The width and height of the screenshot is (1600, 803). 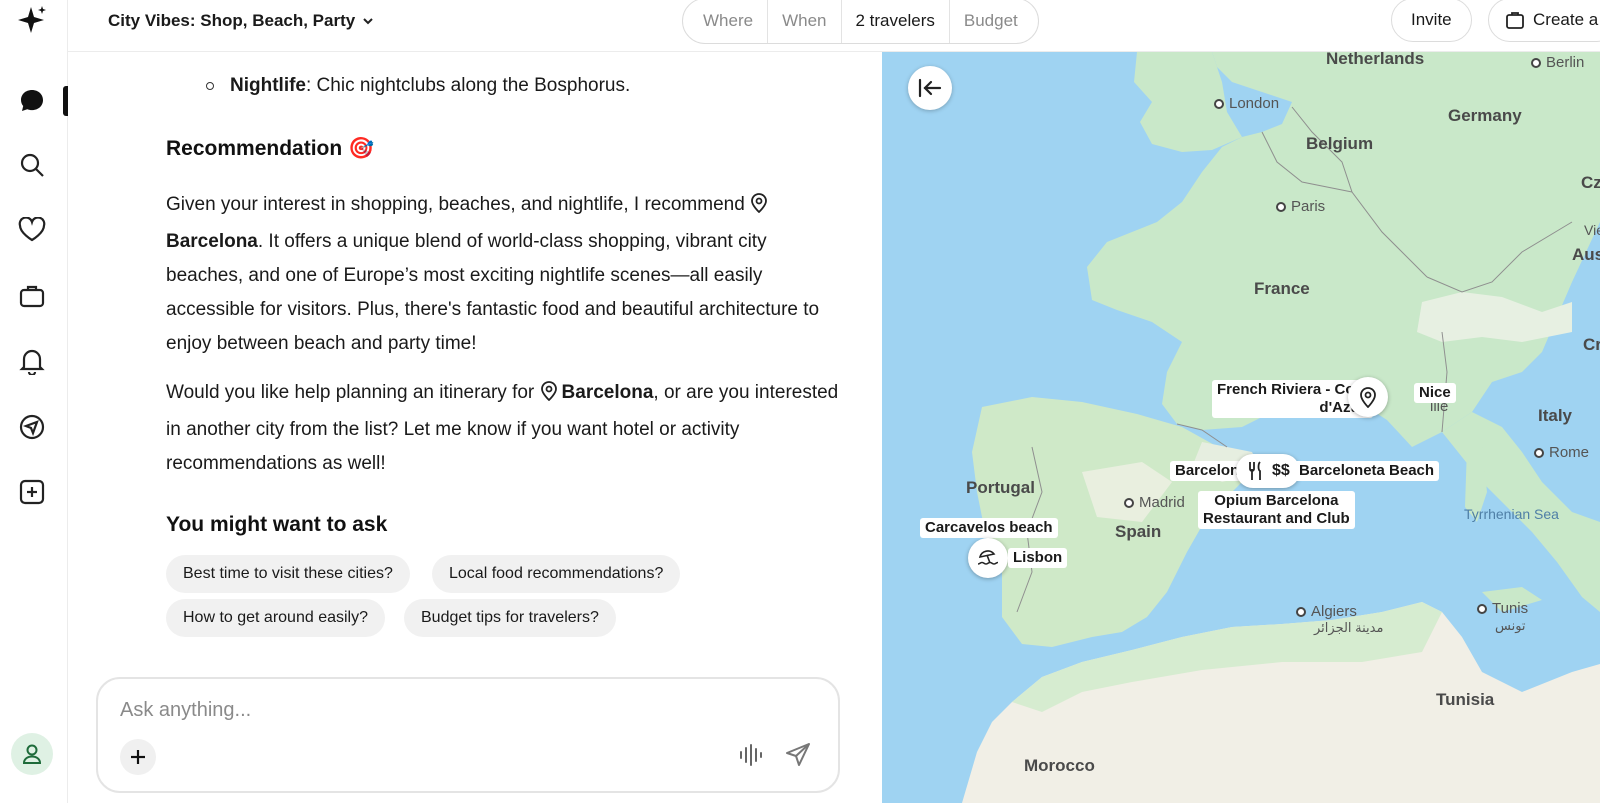 What do you see at coordinates (1326, 611) in the screenshot?
I see `map-label-city: Algiers` at bounding box center [1326, 611].